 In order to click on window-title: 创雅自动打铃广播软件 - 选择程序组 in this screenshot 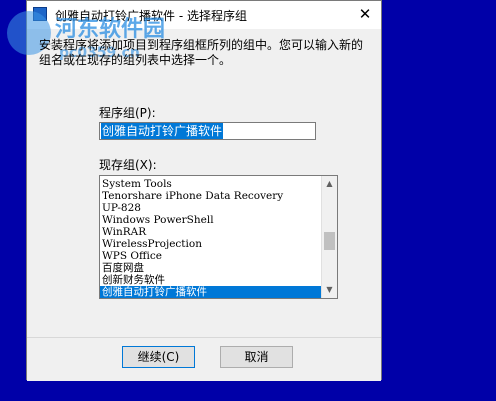, I will do `click(151, 16)`.